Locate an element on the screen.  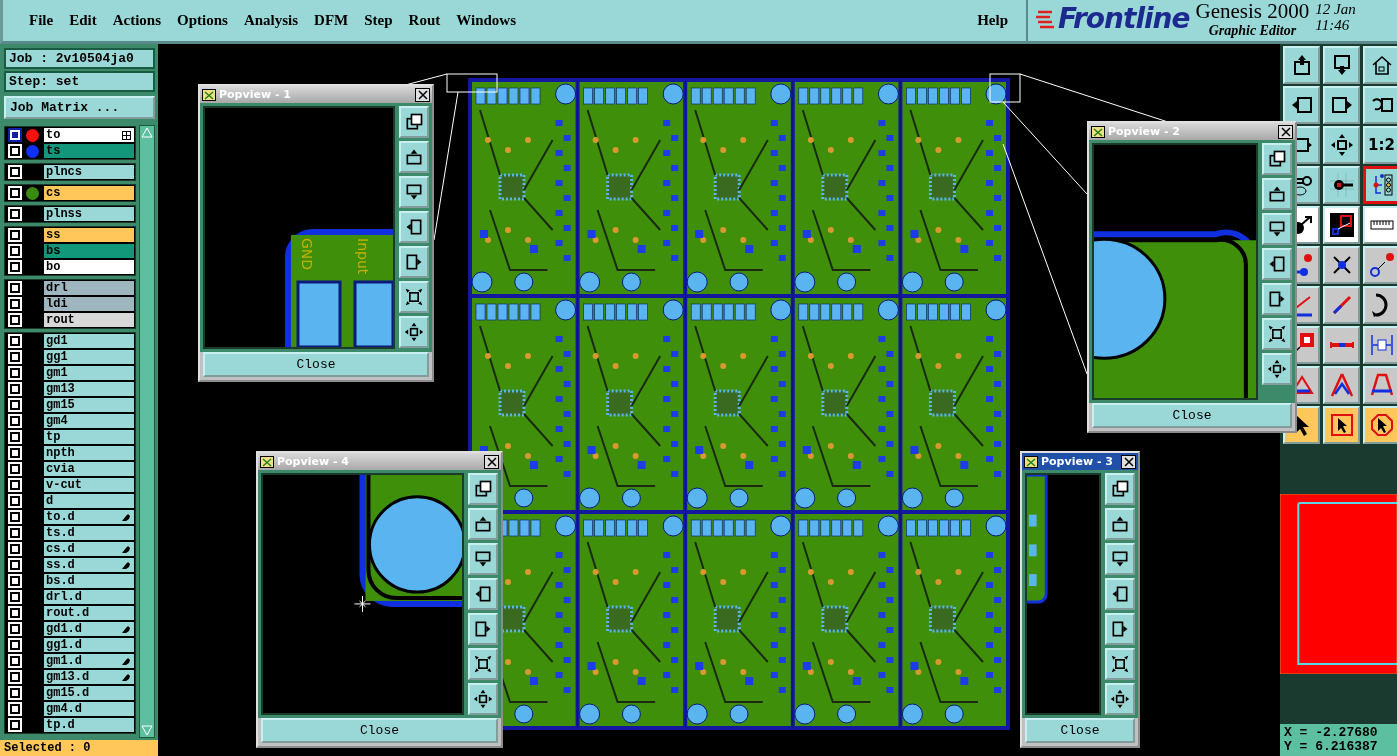
layer-item: drl is located at coordinates (89, 288).